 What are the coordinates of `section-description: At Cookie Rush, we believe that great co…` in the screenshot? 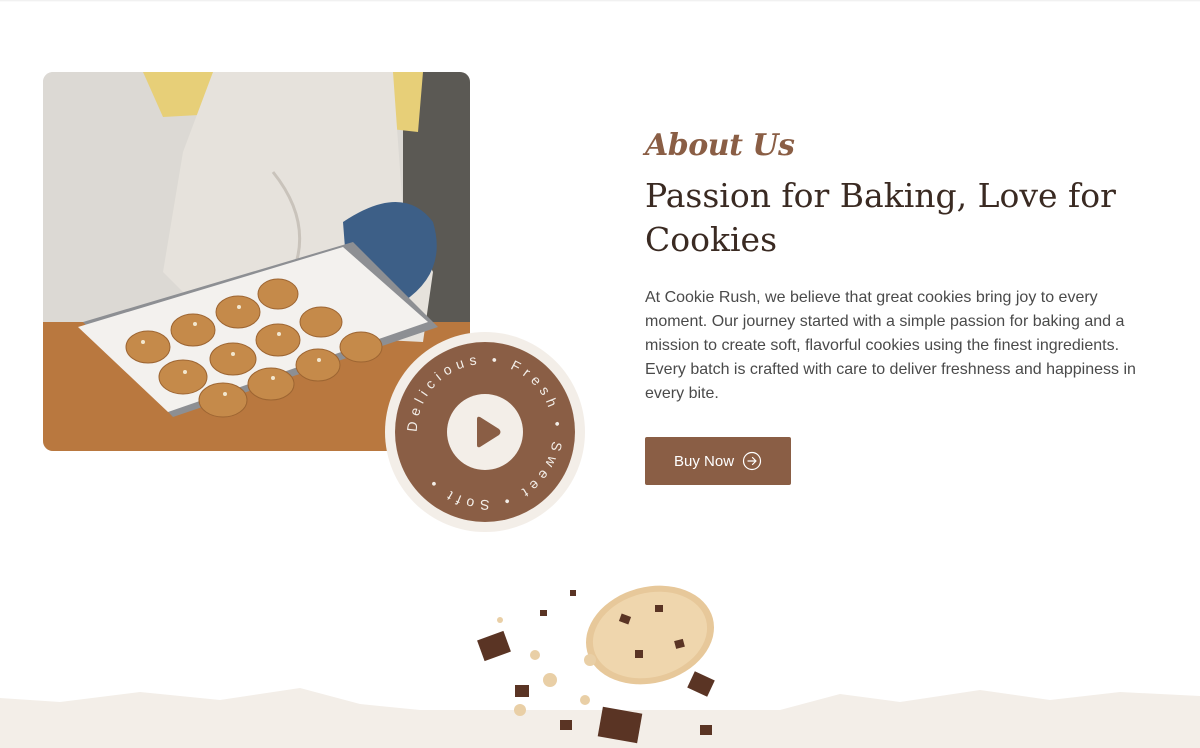 It's located at (890, 345).